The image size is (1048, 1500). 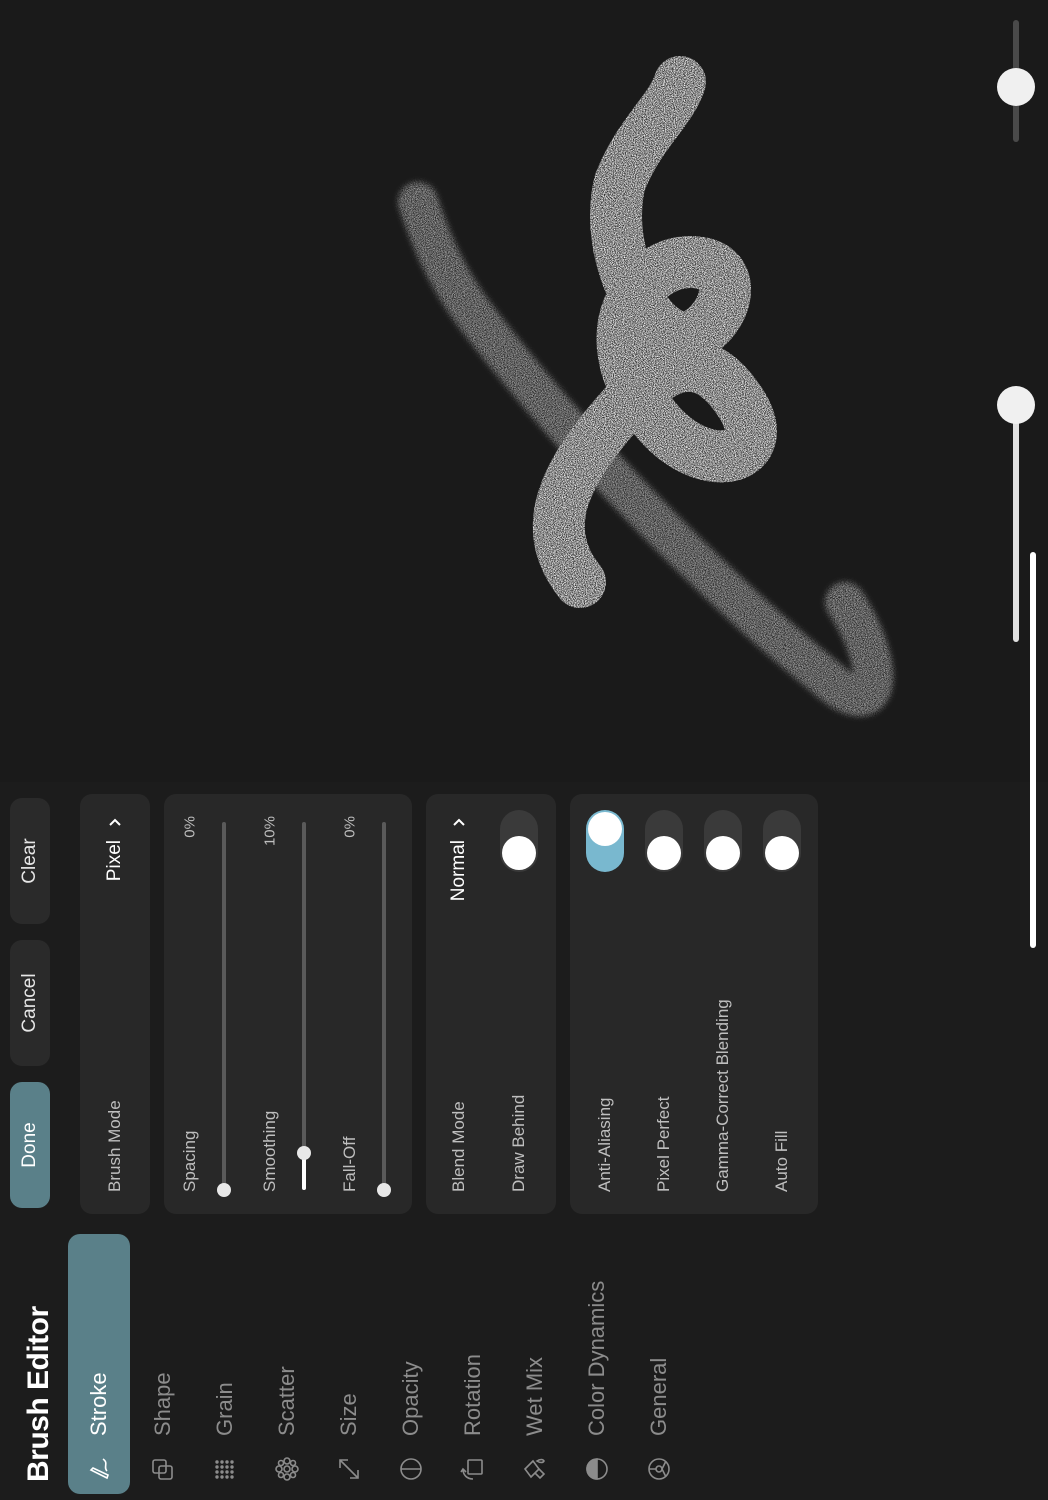 What do you see at coordinates (459, 1004) in the screenshot?
I see `blend-mode-row: Blend Mode Normal` at bounding box center [459, 1004].